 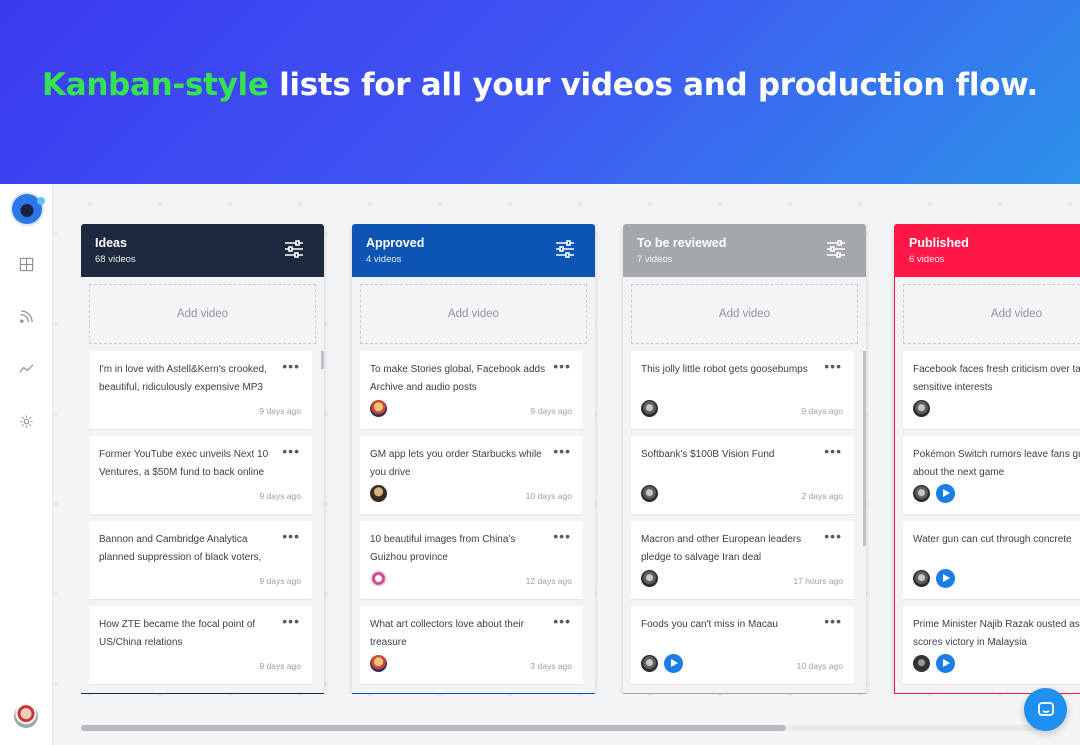 What do you see at coordinates (111, 243) in the screenshot?
I see `column-title: Ideas` at bounding box center [111, 243].